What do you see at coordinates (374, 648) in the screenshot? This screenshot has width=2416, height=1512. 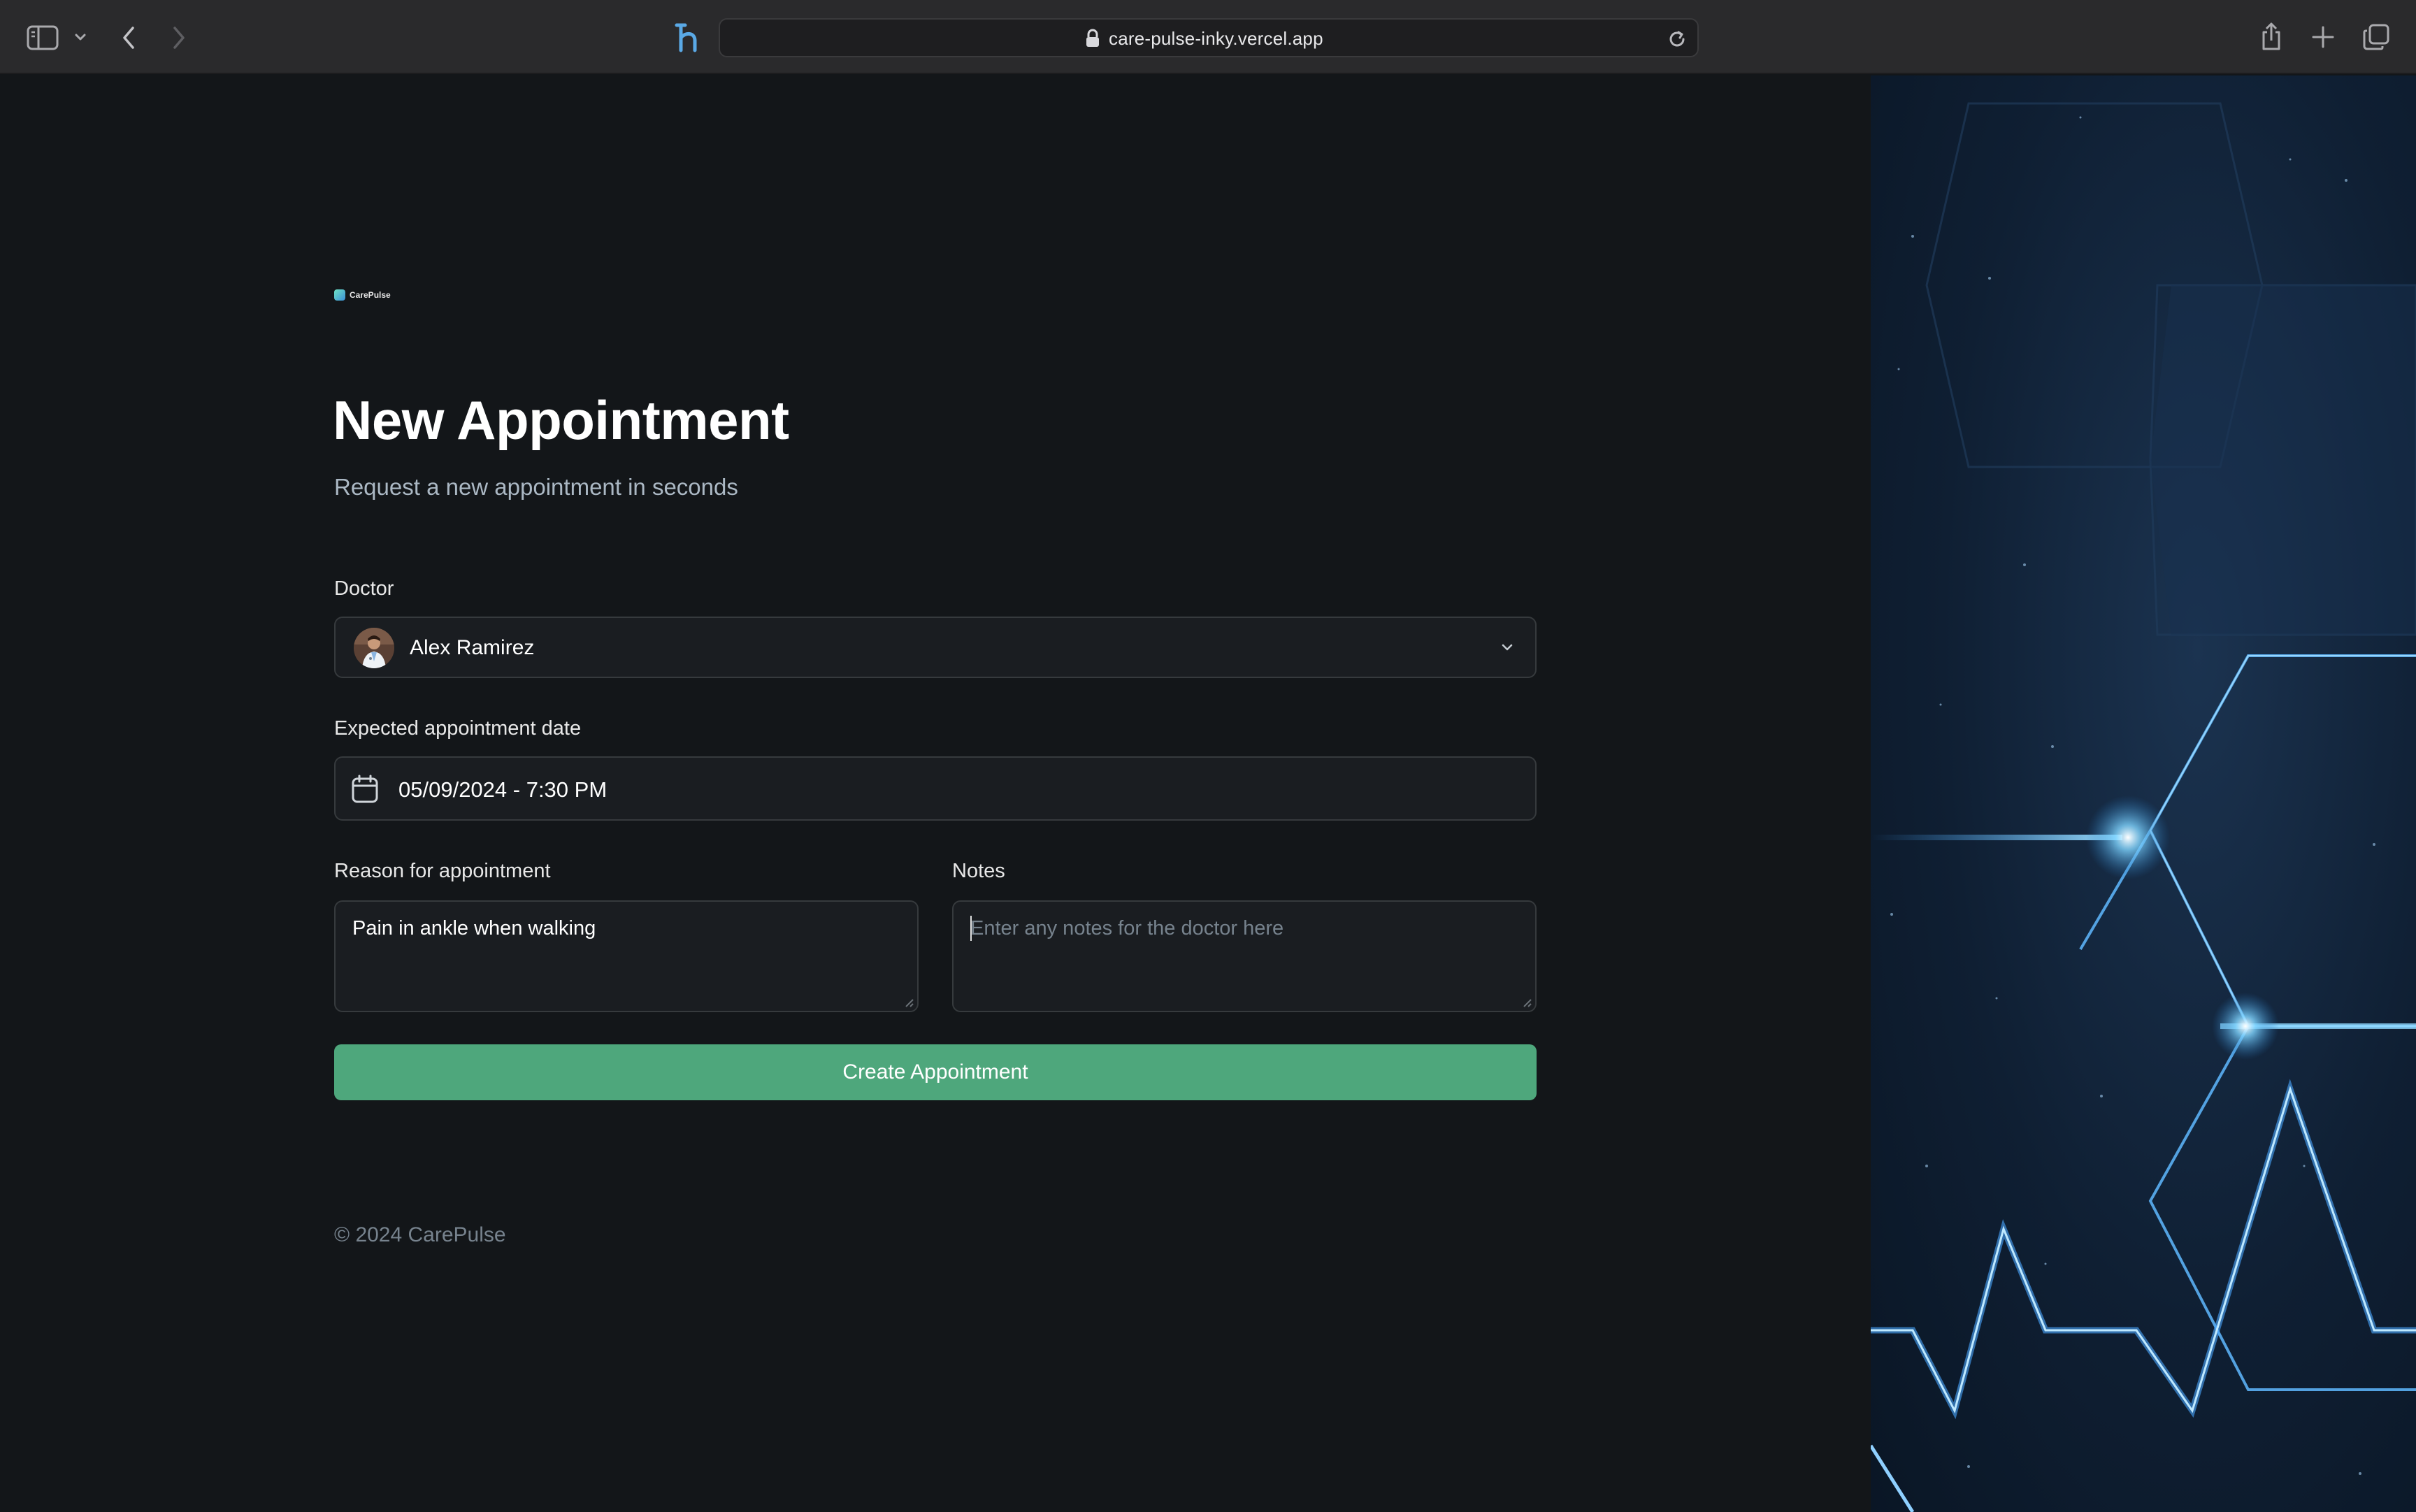 I see `doctor-avatar` at bounding box center [374, 648].